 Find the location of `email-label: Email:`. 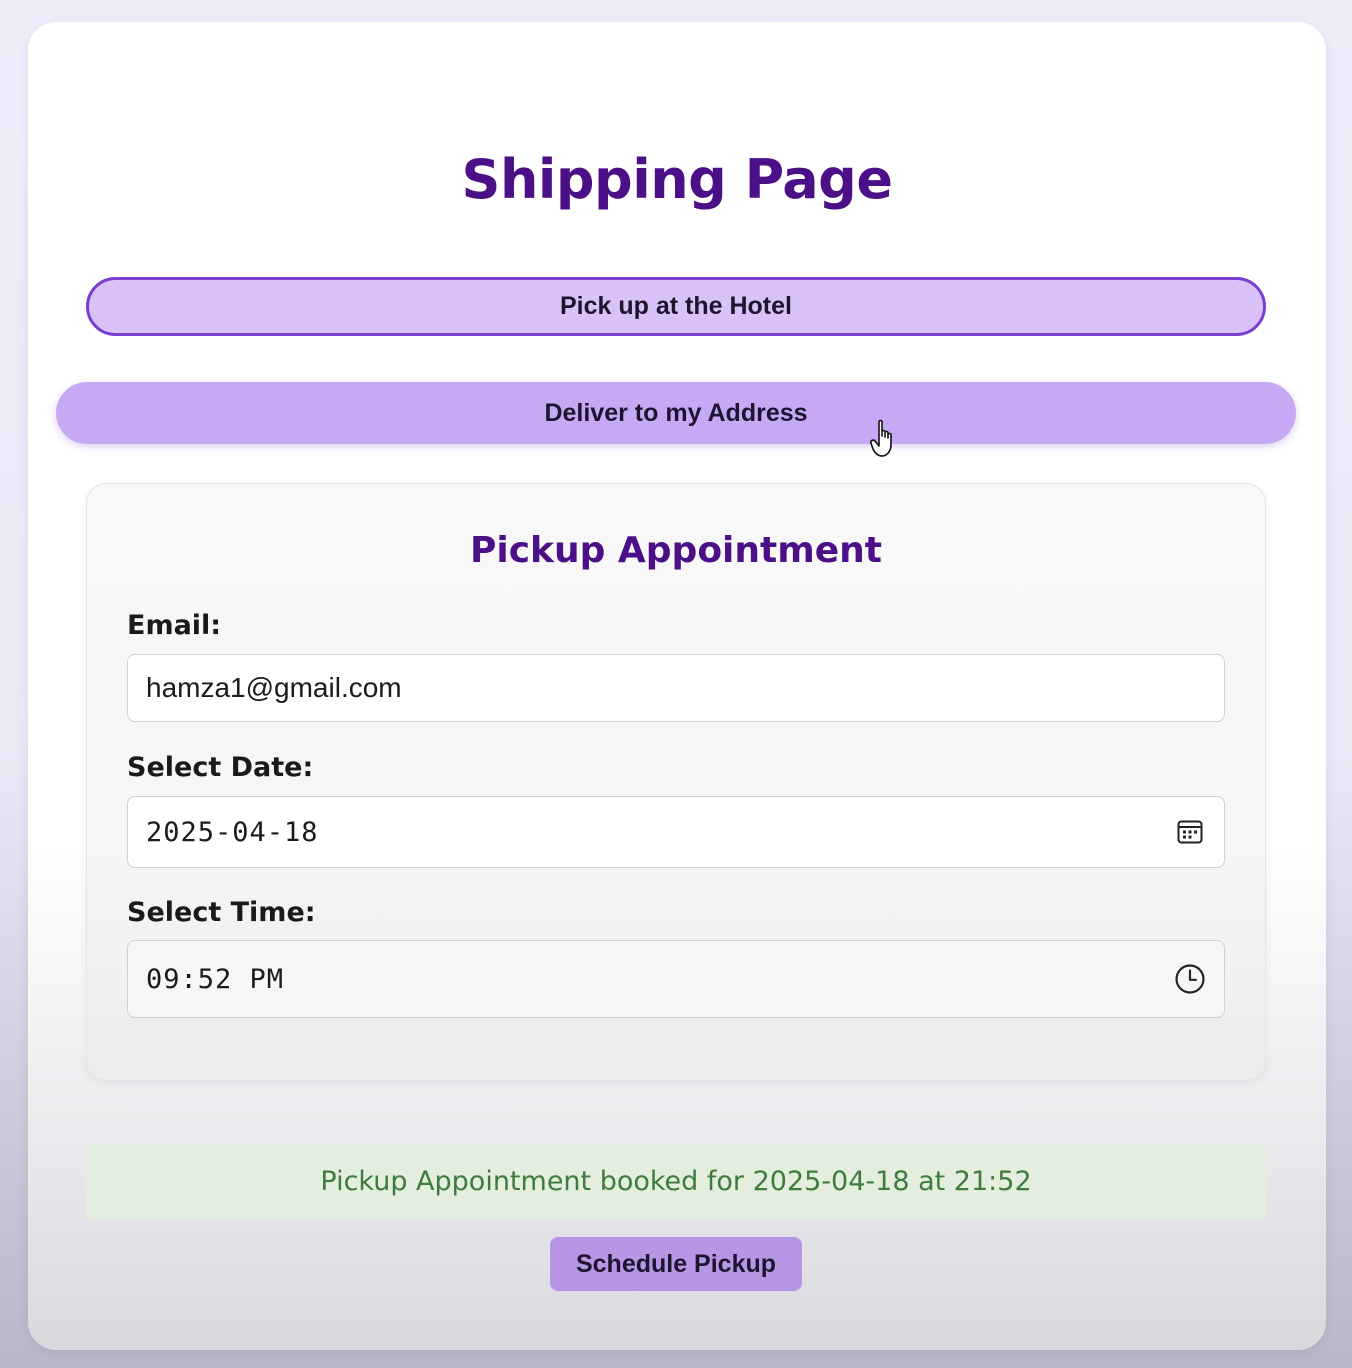

email-label: Email: is located at coordinates (174, 625).